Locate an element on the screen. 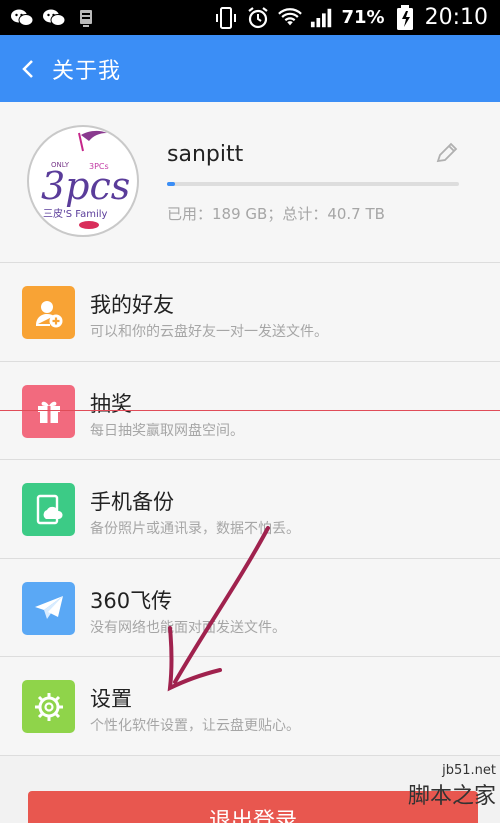 The image size is (500, 823). menu-item-360-transfer: 360飞传 没有网络也能面对面发送文件。 is located at coordinates (250, 606).